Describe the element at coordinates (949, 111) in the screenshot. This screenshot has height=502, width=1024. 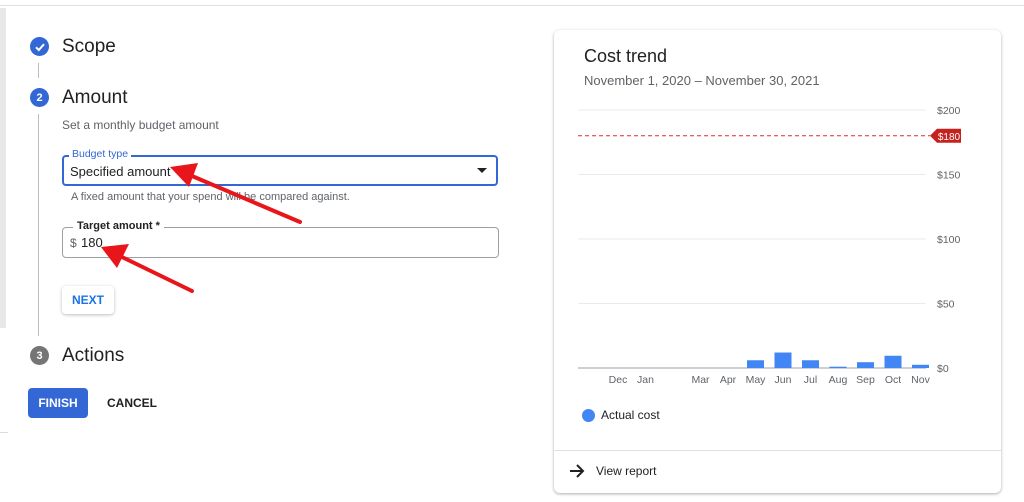
I see `y-tick-label: $200` at that location.